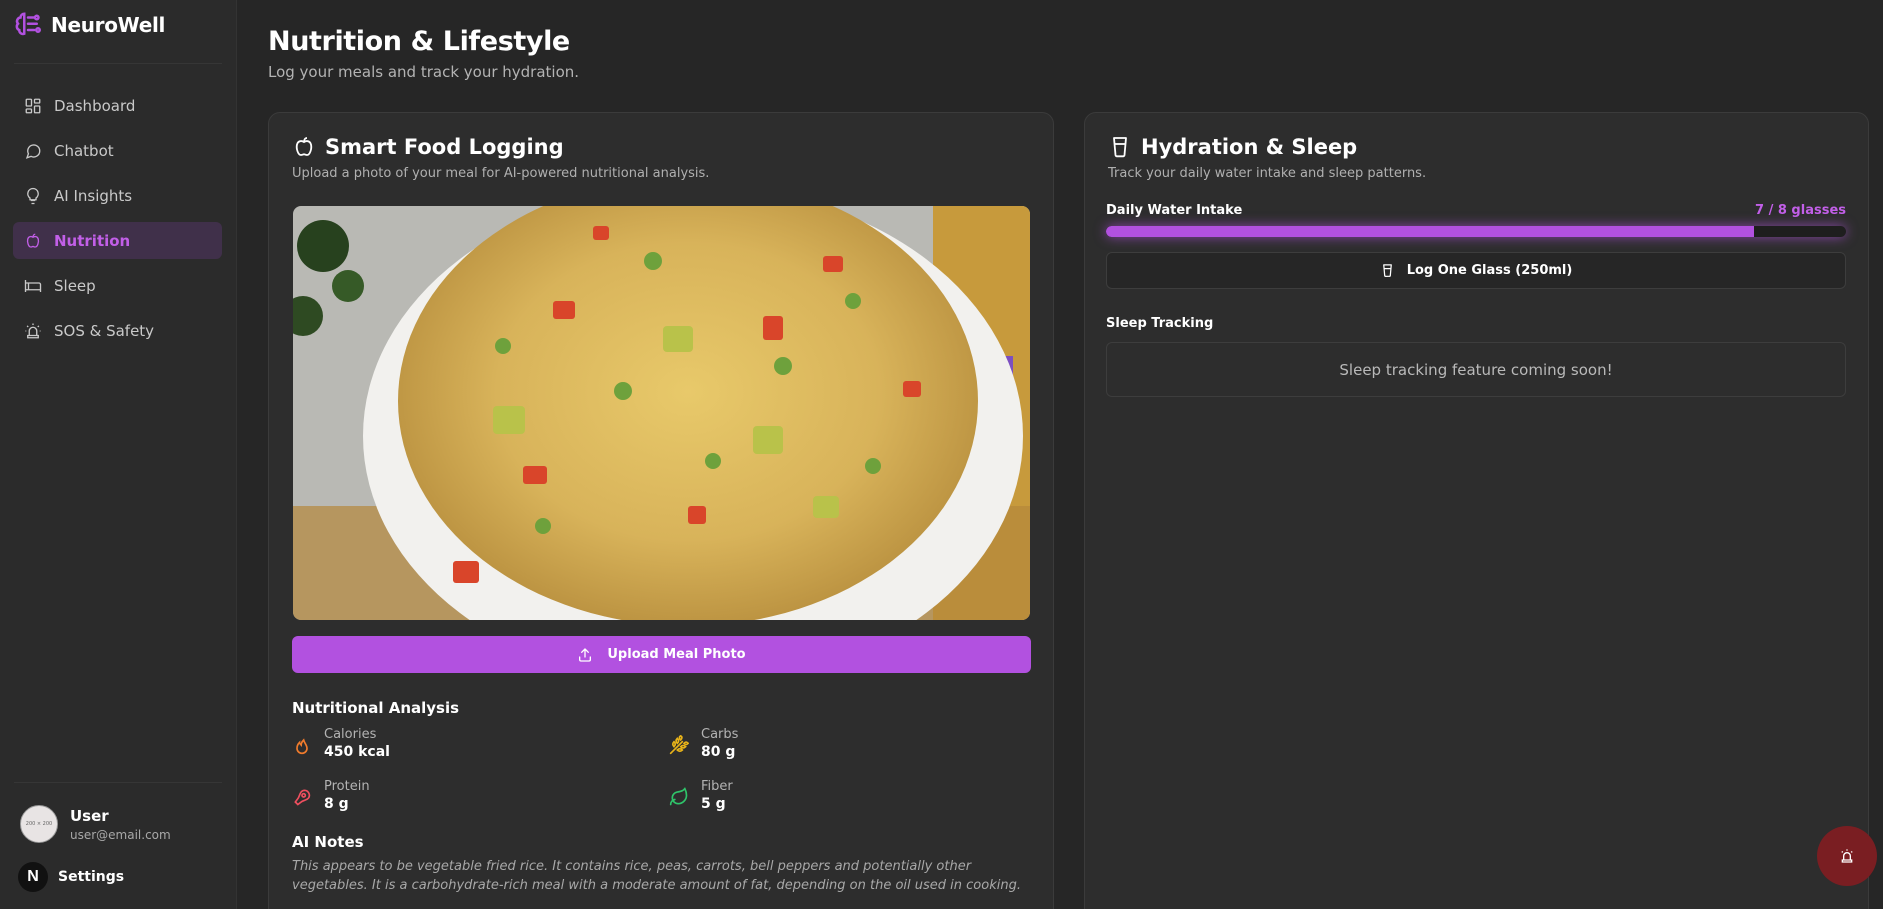  Describe the element at coordinates (1430, 231) in the screenshot. I see `water-progress-fill` at that location.